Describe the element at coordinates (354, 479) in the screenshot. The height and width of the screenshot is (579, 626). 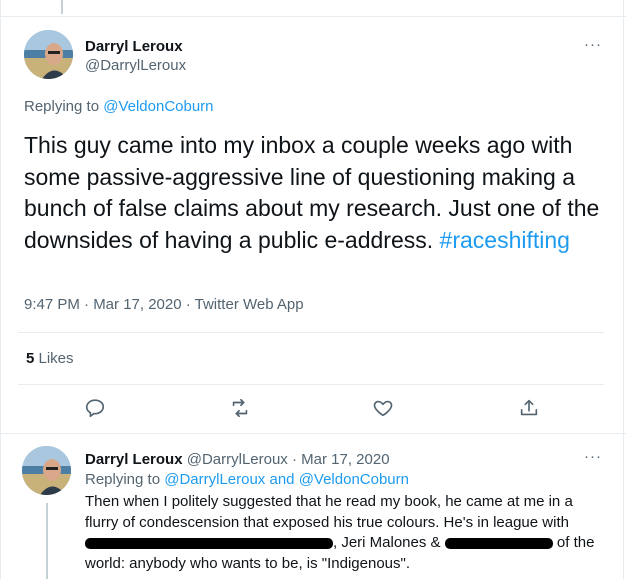
I see `replying-to-link-2: @VeldonCoburn` at that location.